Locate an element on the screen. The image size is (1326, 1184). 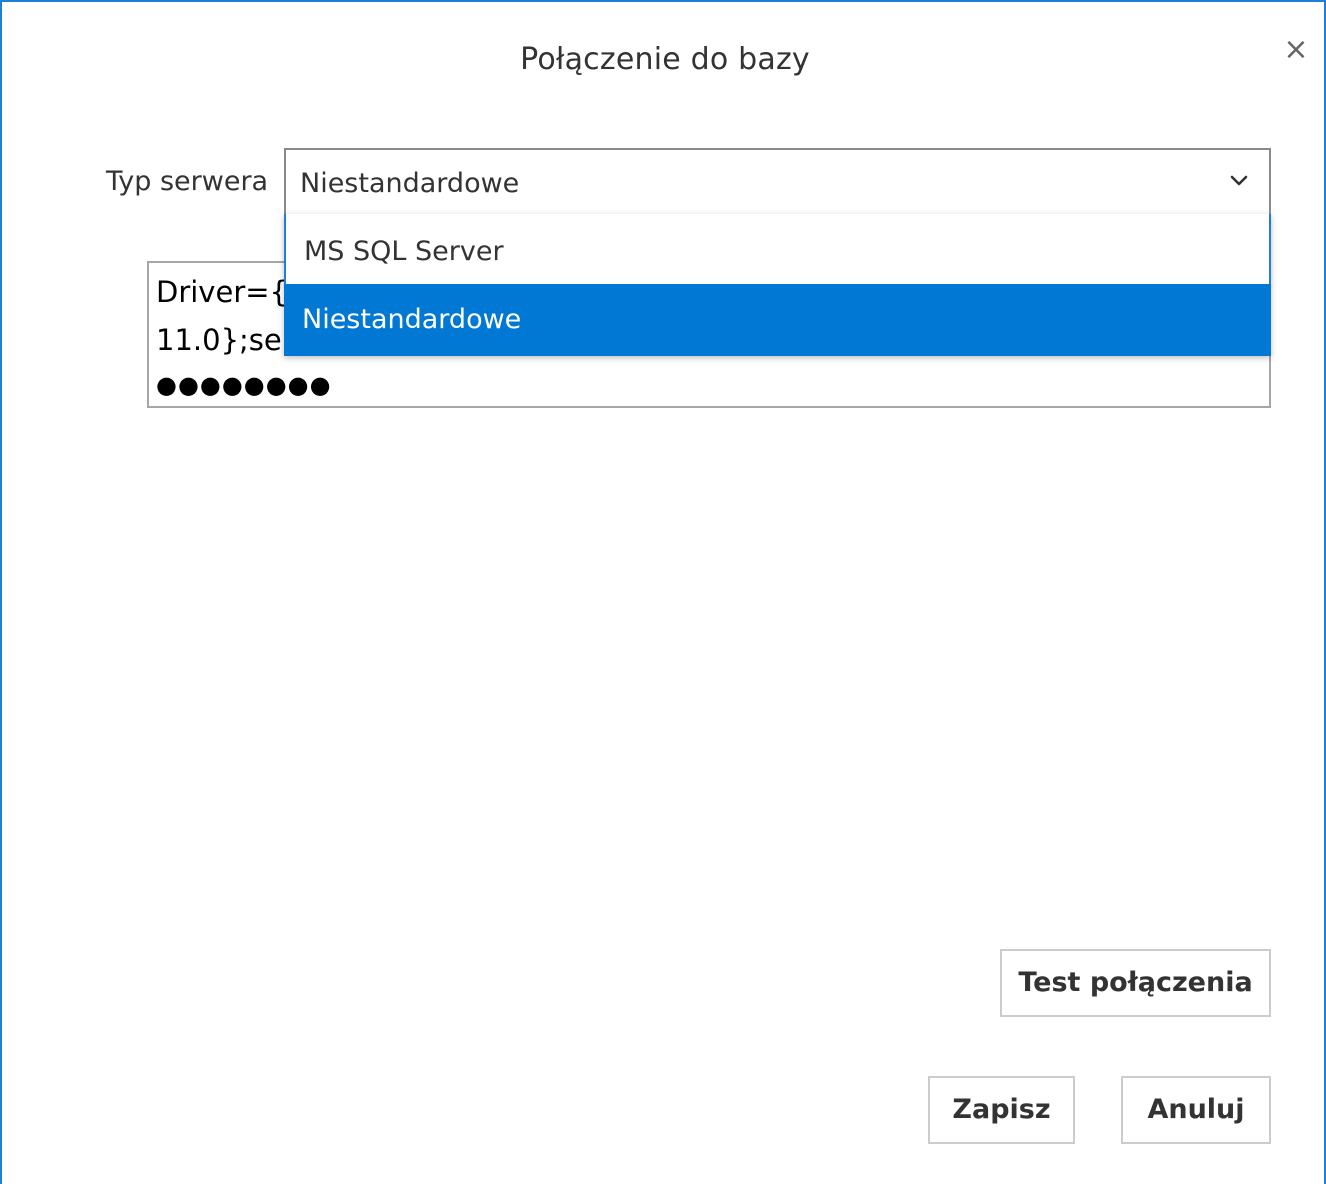
server-type-dropdown-list: MS SQL Server Niestandardowe is located at coordinates (777, 285).